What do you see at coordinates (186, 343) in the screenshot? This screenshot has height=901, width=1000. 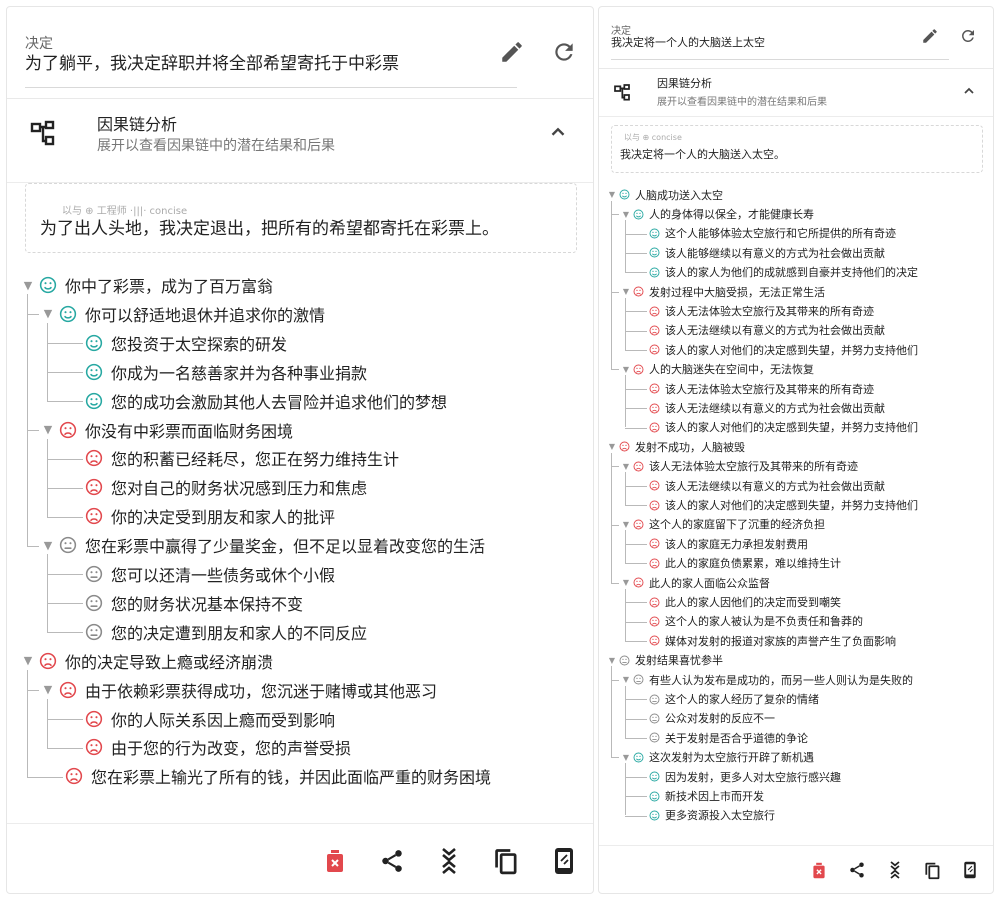 I see `tree-node: 您投资于太空探索的研发` at bounding box center [186, 343].